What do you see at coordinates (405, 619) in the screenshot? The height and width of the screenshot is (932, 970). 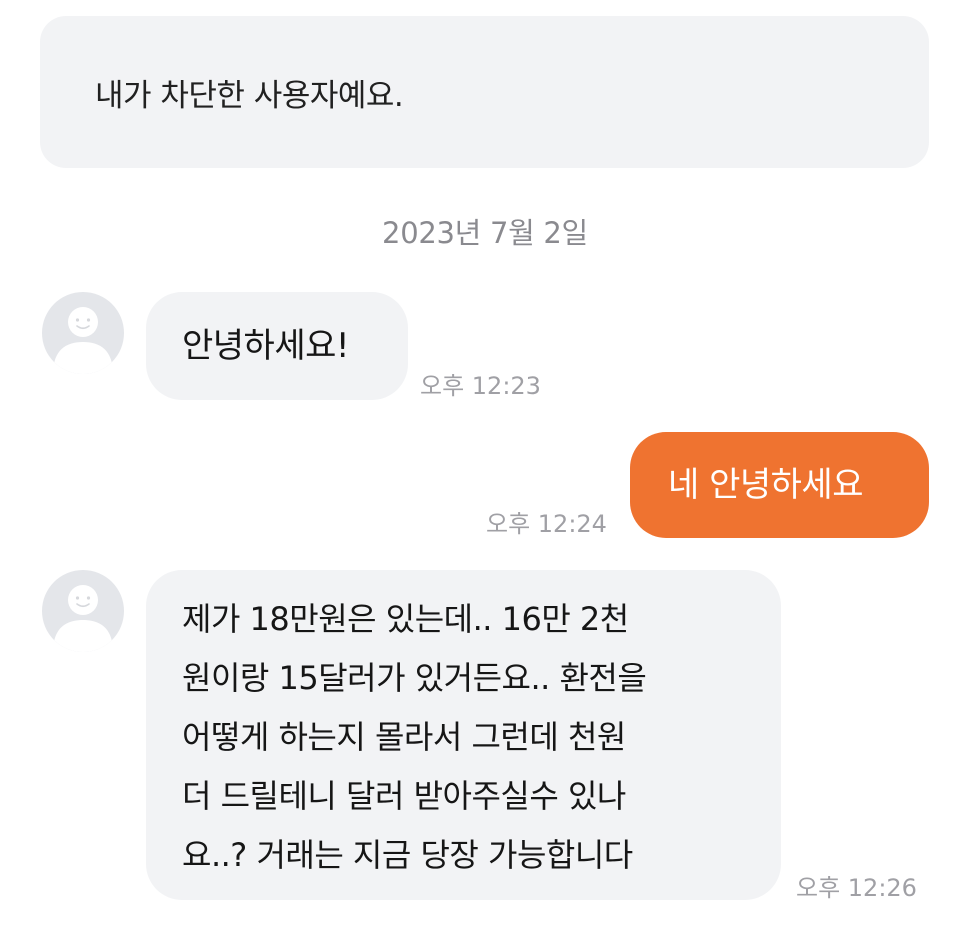 I see `message-text-line: 제가 18만원은 있는데.. 16만 2천` at bounding box center [405, 619].